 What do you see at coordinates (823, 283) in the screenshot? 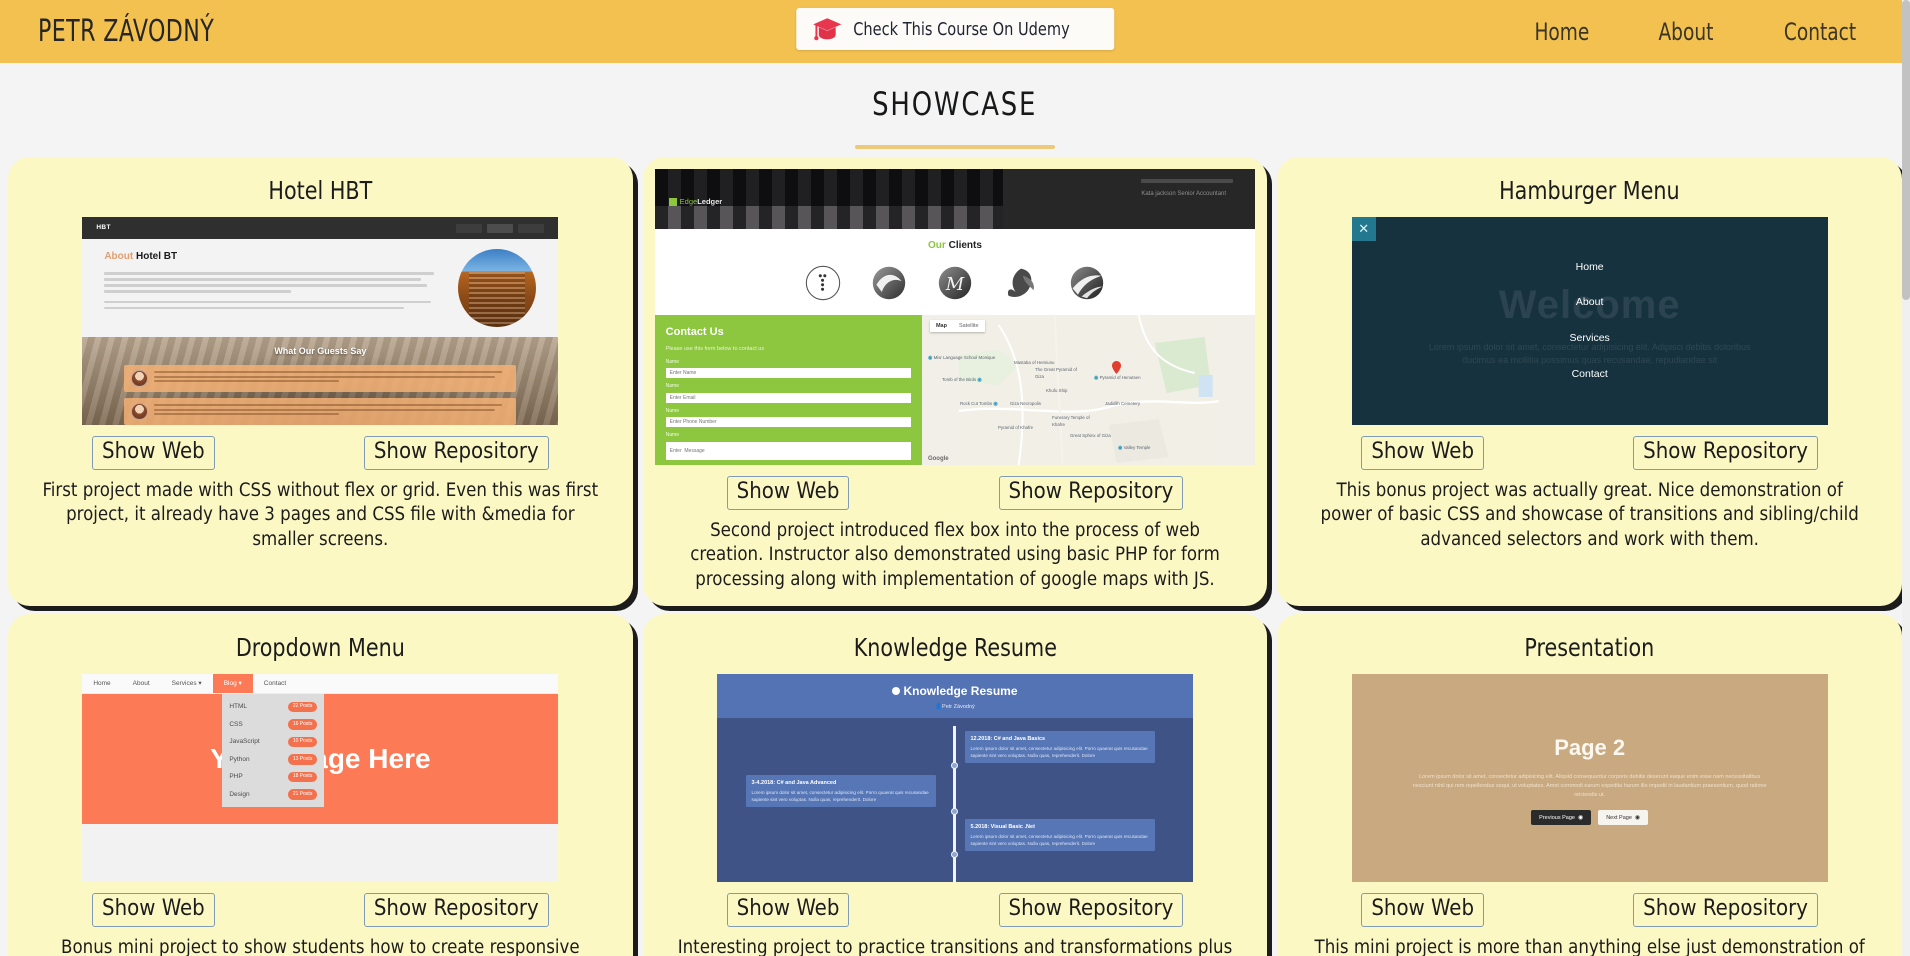
I see `client-logo-dots-icon` at bounding box center [823, 283].